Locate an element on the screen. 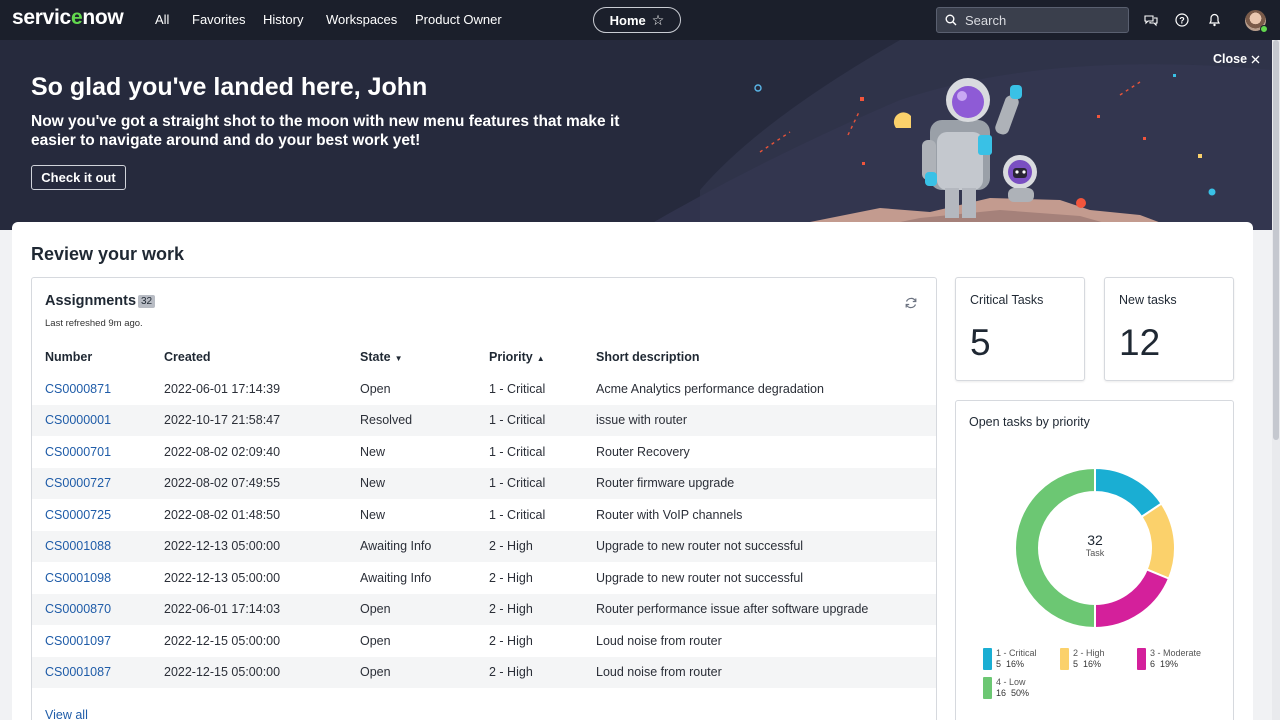 The image size is (1280, 720). column-number: Number is located at coordinates (98, 357).